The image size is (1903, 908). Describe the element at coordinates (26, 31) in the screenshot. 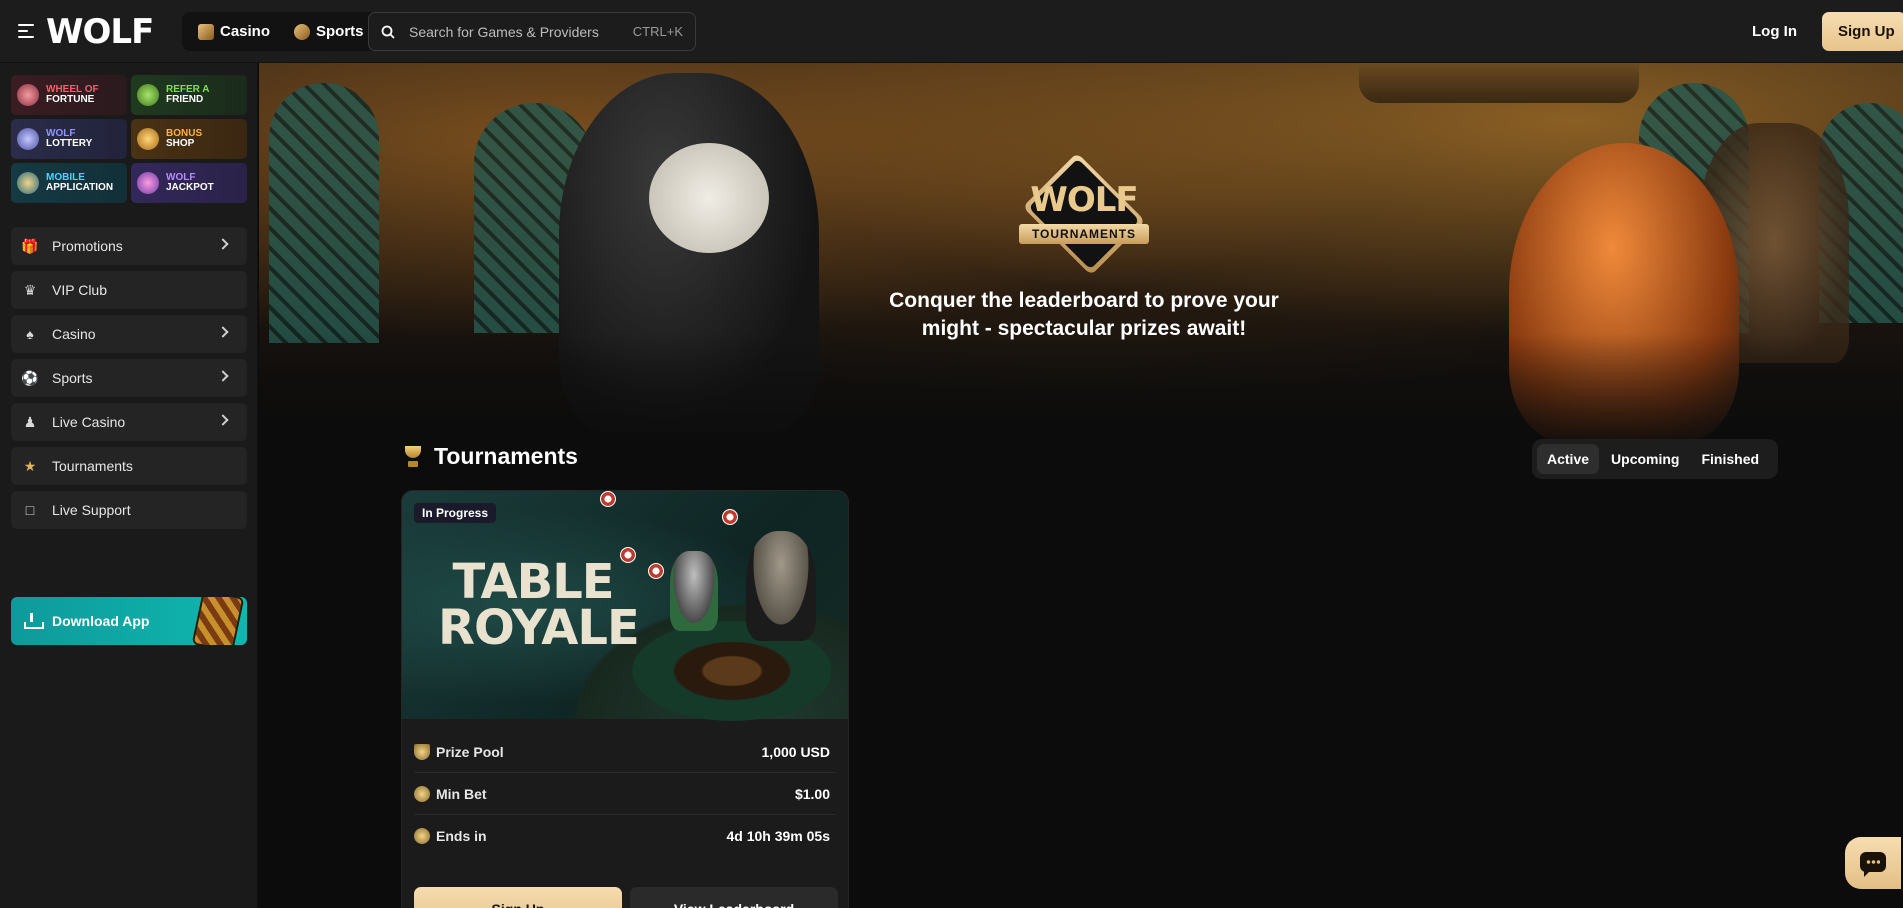

I see `menu-icon` at that location.